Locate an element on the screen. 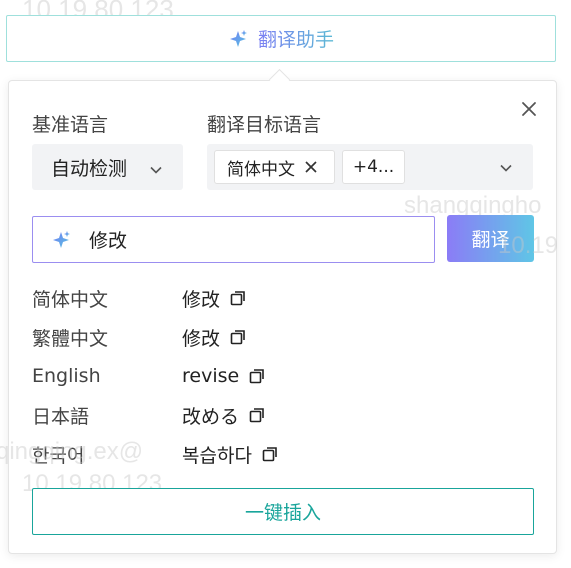 The width and height of the screenshot is (571, 568). result-row: English revise is located at coordinates (149, 376).